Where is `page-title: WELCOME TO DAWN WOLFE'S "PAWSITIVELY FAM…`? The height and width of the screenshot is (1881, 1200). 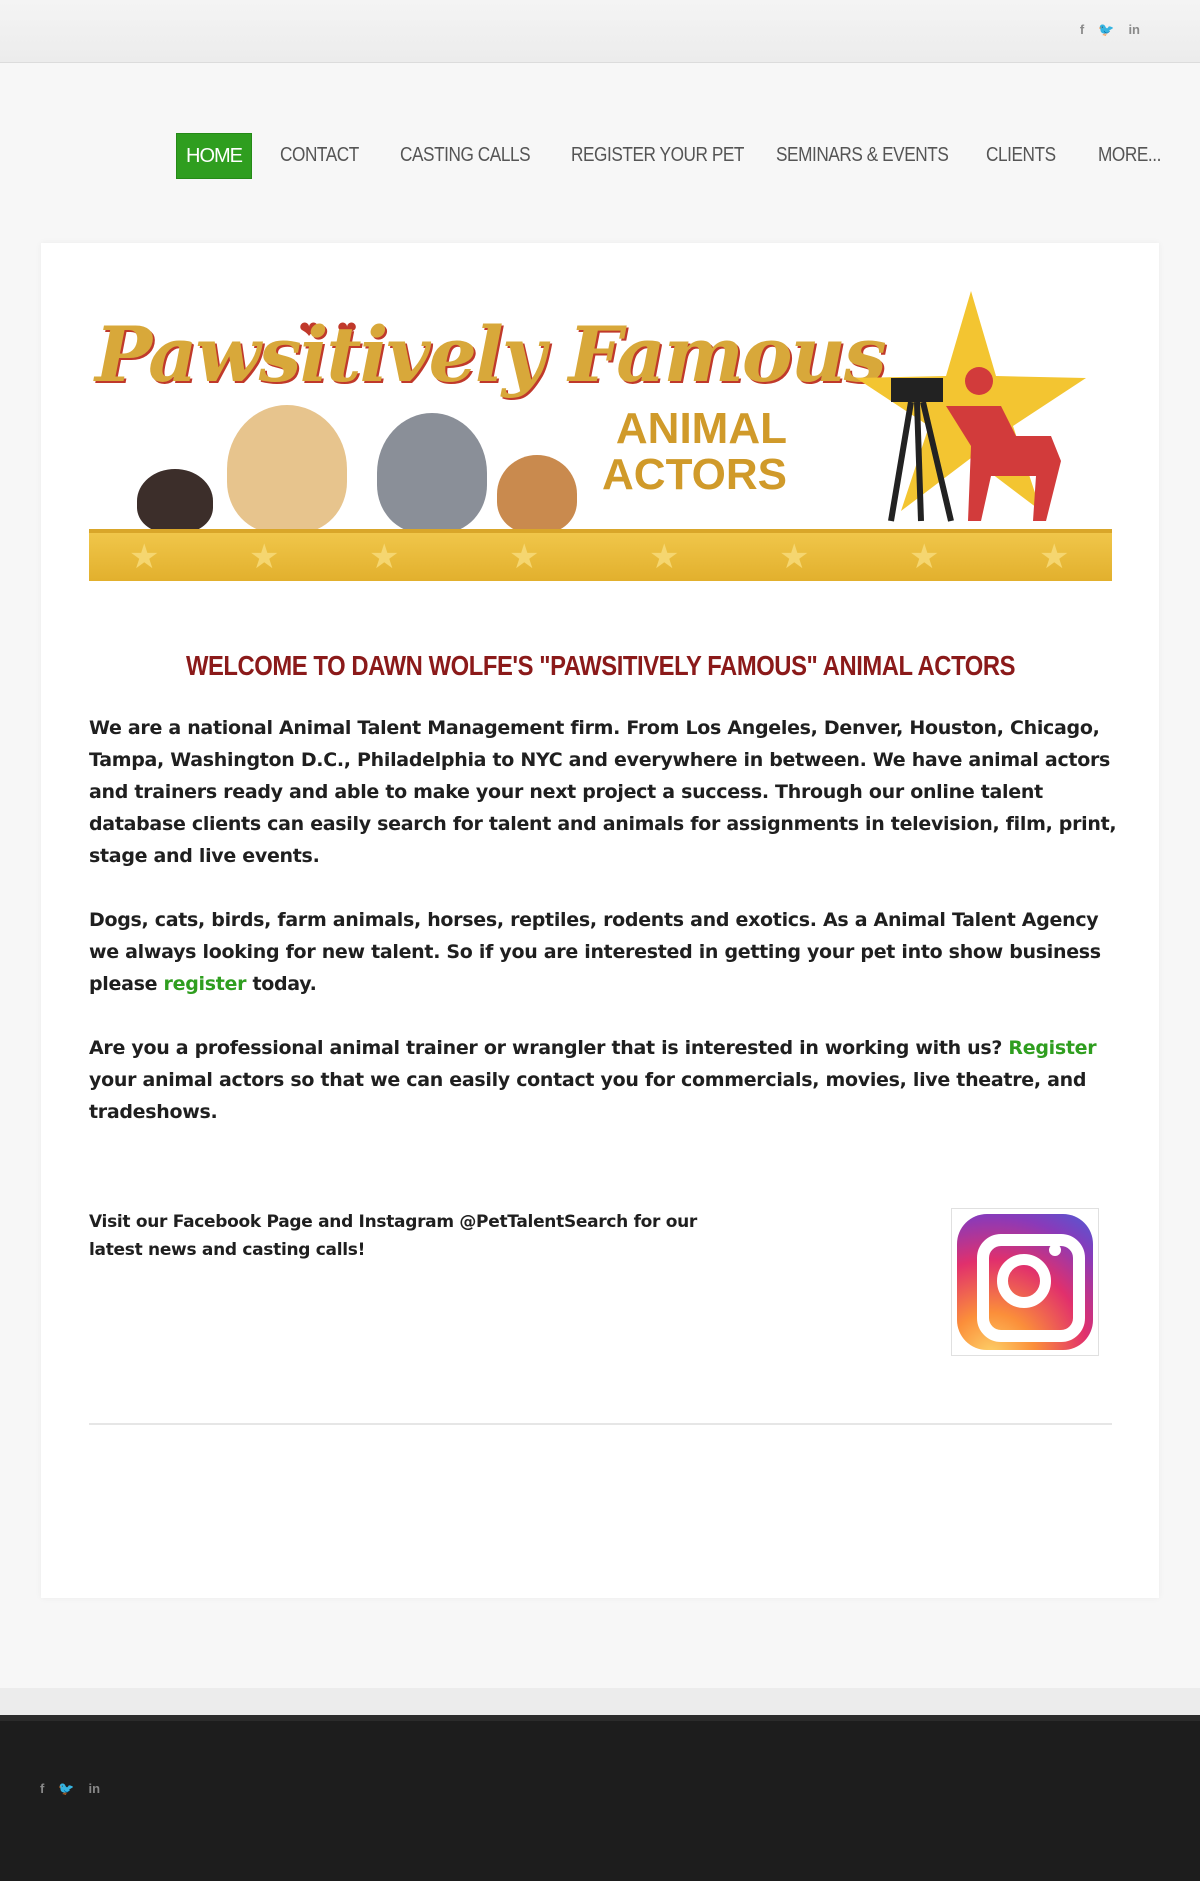 page-title: WELCOME TO DAWN WOLFE'S "PAWSITIVELY FAM… is located at coordinates (600, 665).